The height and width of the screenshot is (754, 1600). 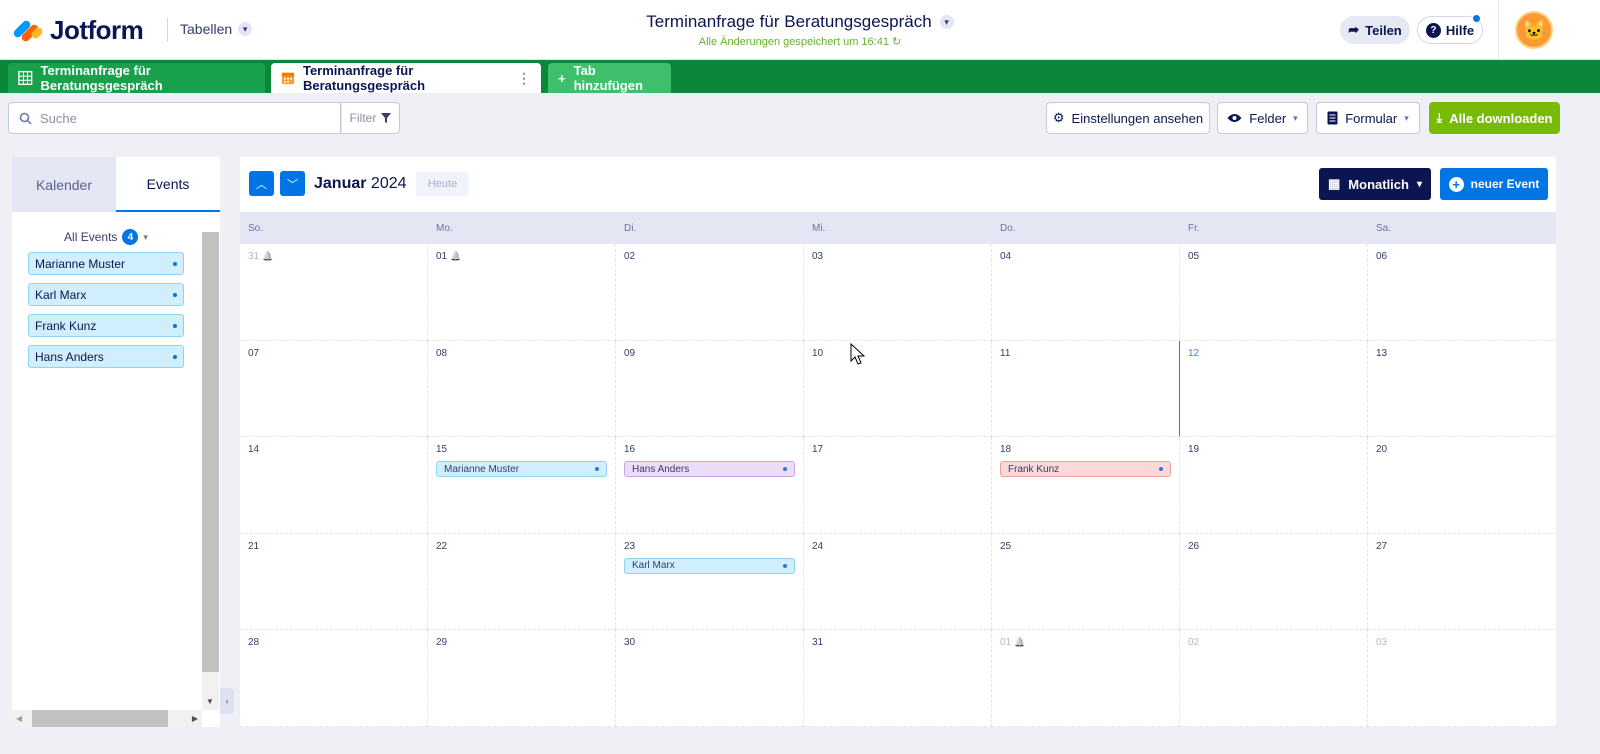 I want to click on day-cell: 05, so click(x=1274, y=292).